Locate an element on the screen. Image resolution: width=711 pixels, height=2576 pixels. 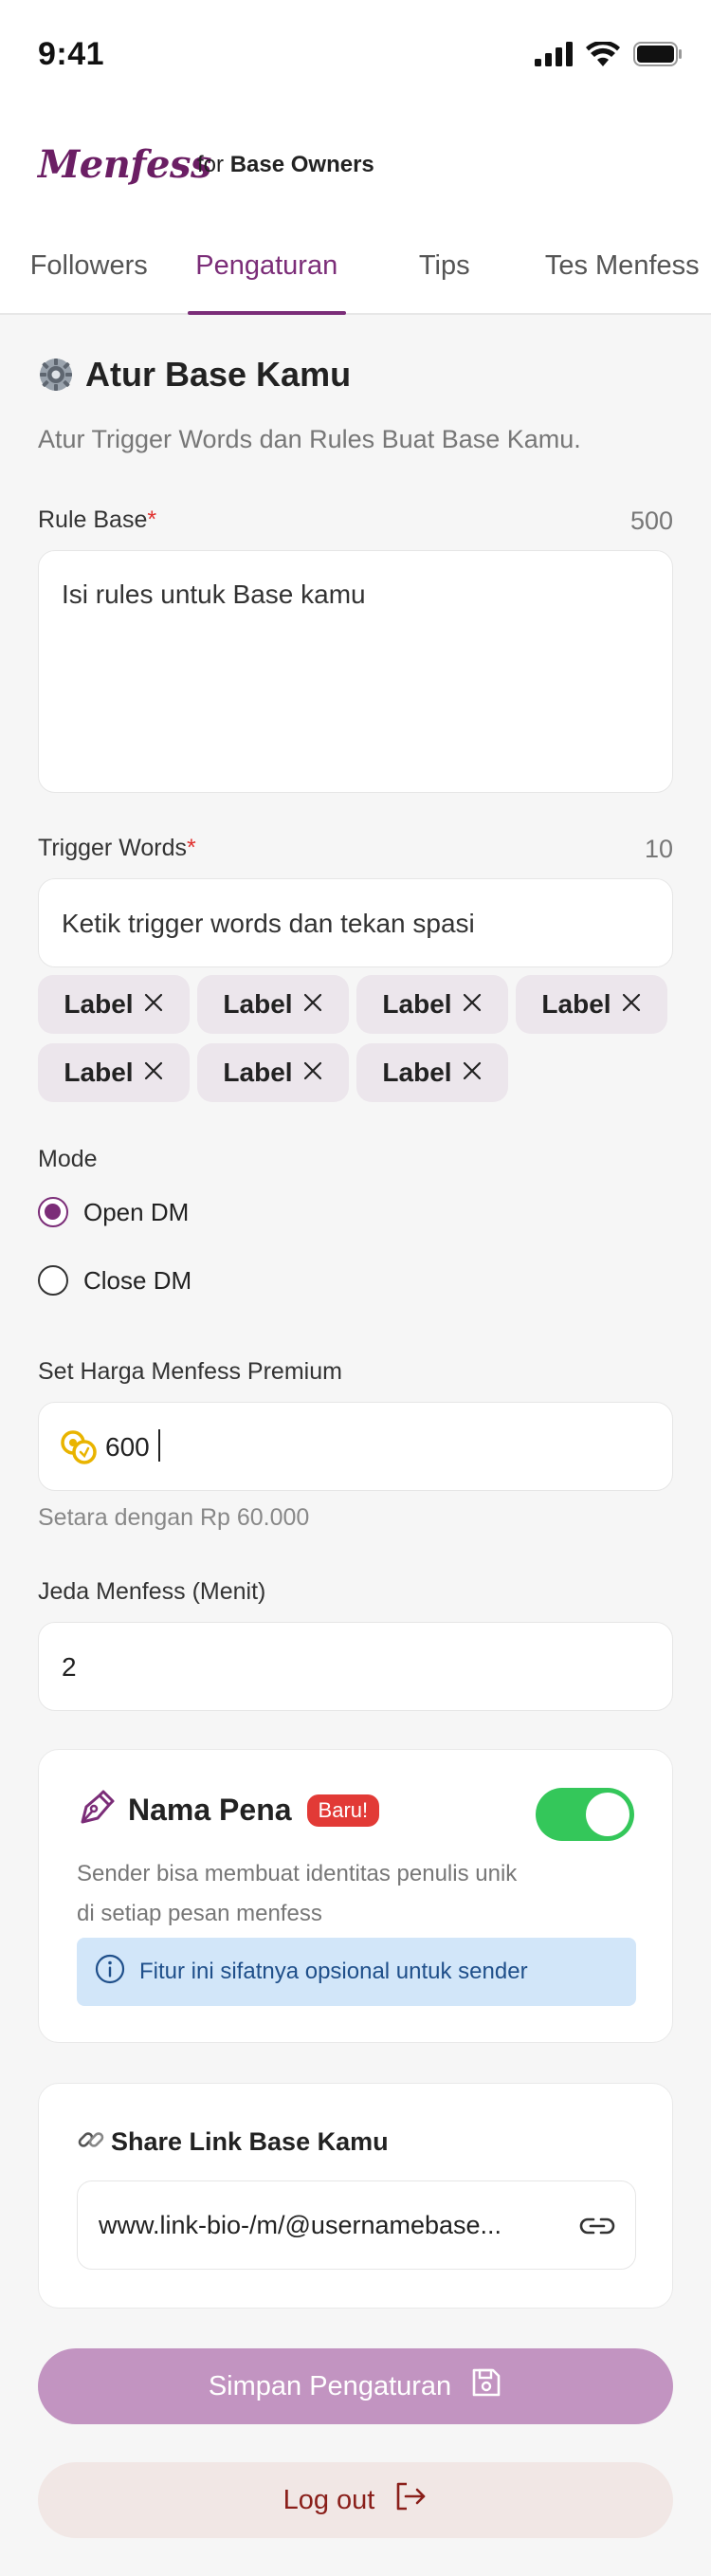
mode-option-open-dm: Open DM is located at coordinates (113, 1212).